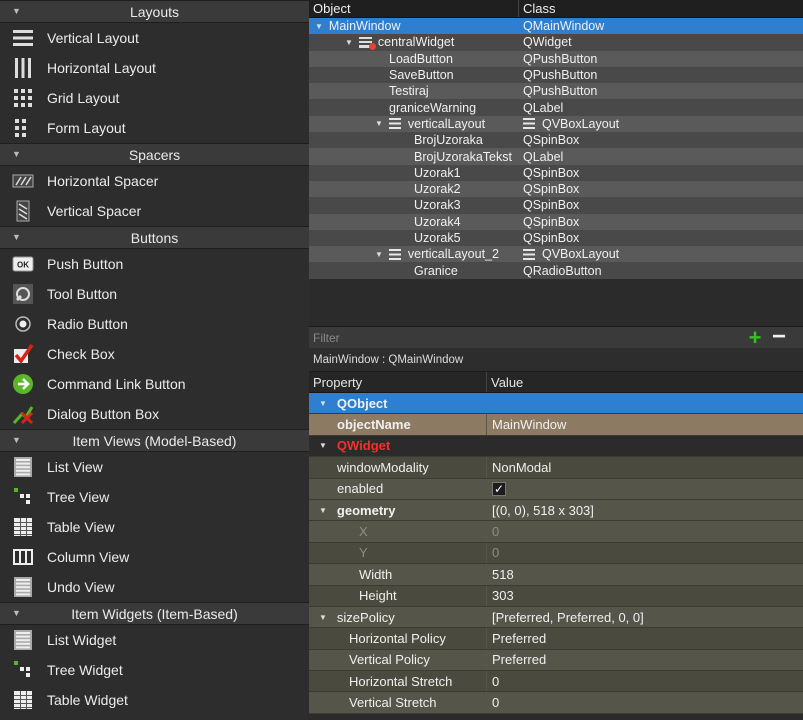 The image size is (803, 720). Describe the element at coordinates (556, 91) in the screenshot. I see `object-row: Testiraj QPushButton` at that location.